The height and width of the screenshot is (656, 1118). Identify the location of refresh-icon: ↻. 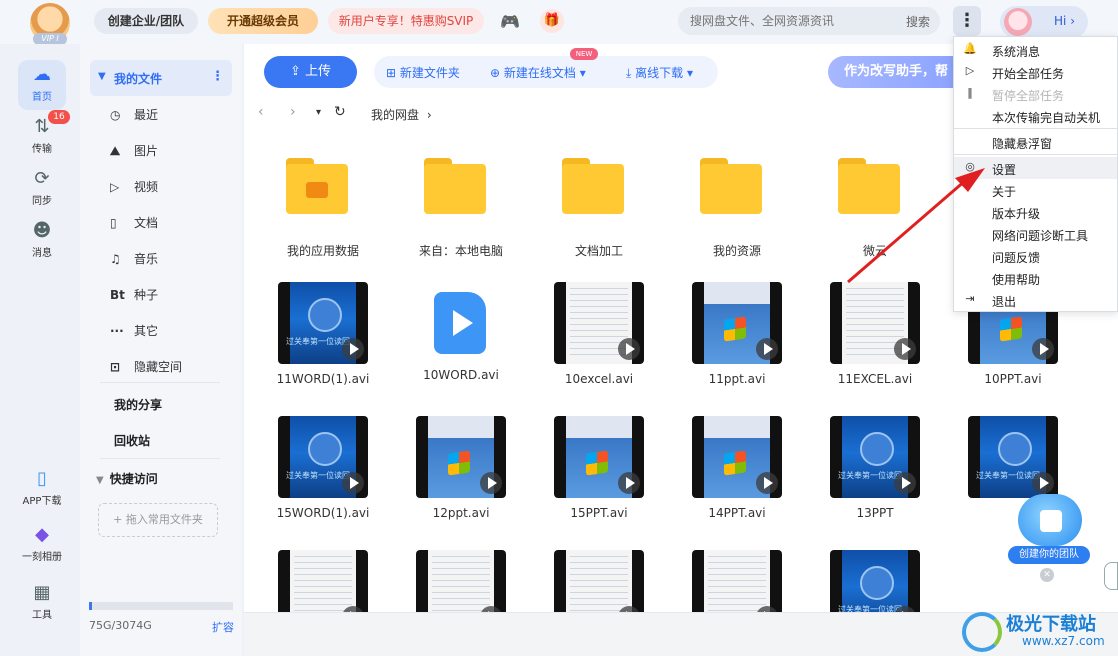
(340, 112).